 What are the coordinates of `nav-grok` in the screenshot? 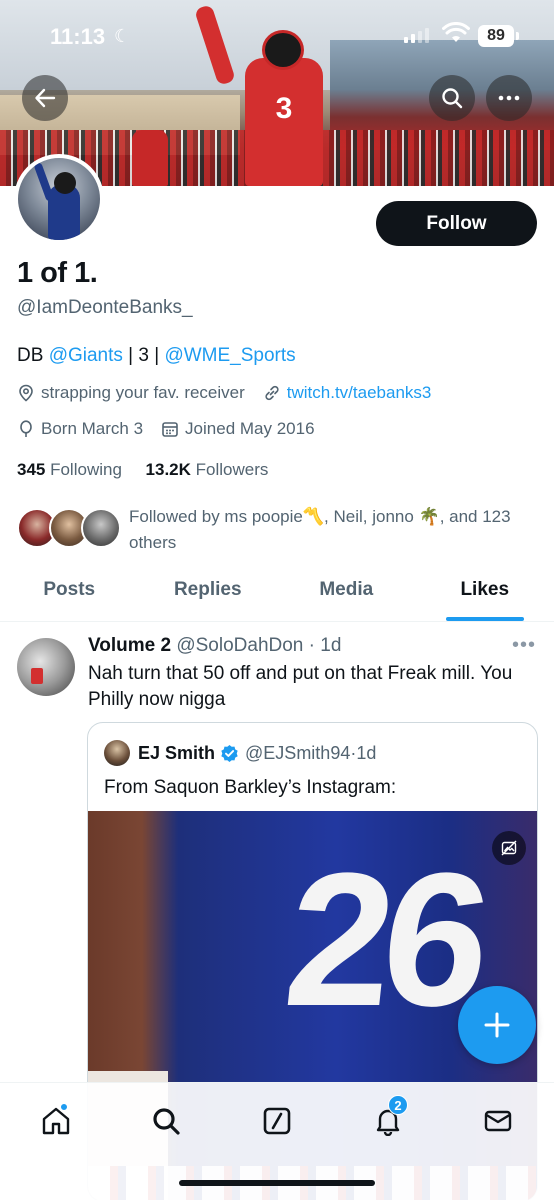 It's located at (277, 1121).